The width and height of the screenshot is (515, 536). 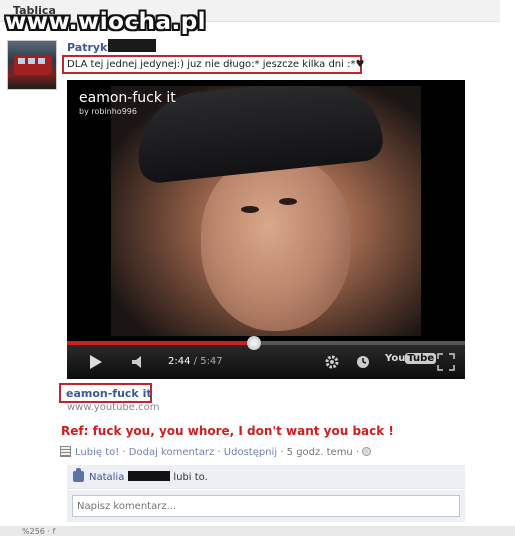 What do you see at coordinates (105, 393) in the screenshot?
I see `shared-link-title: eamon-fuck it` at bounding box center [105, 393].